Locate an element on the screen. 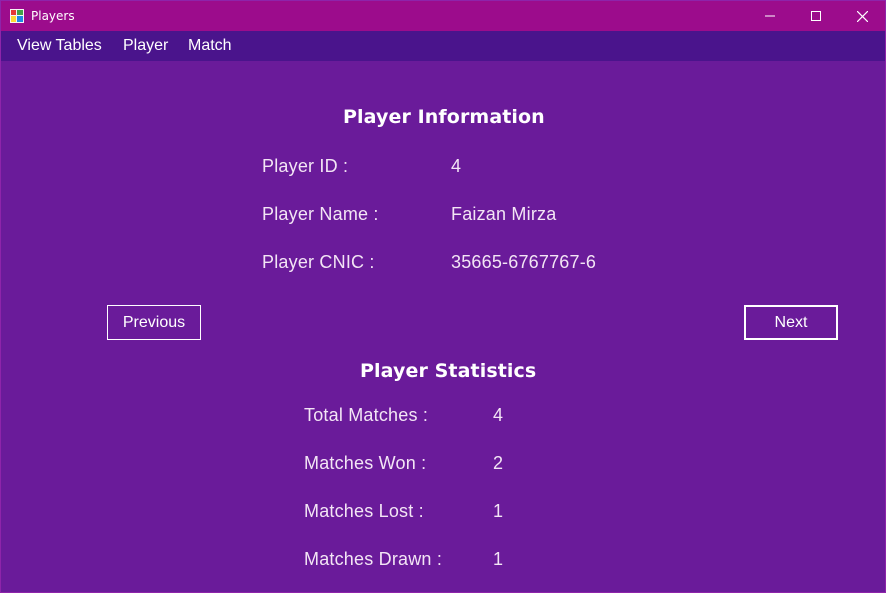  maximize-button is located at coordinates (816, 16).